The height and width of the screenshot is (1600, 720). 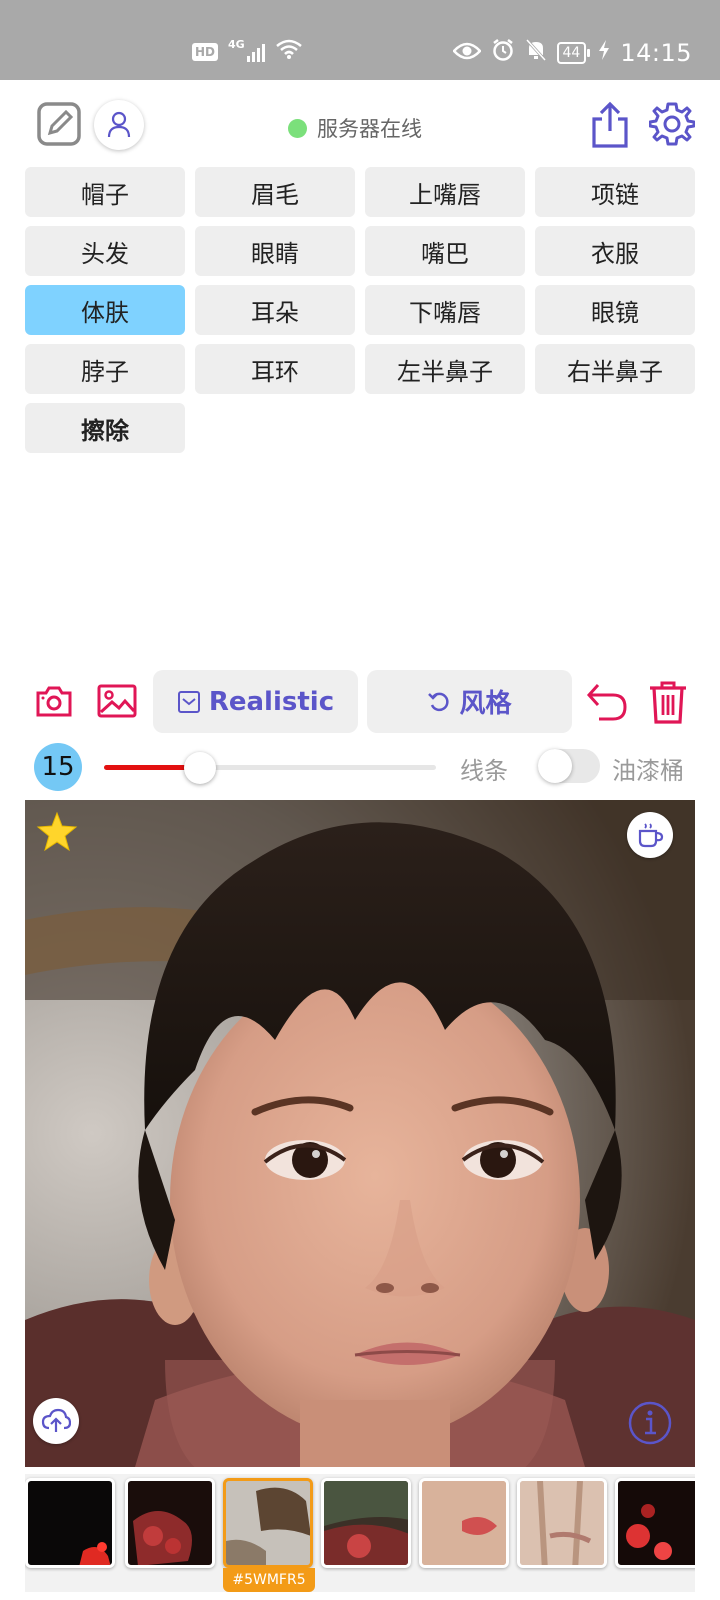 What do you see at coordinates (648, 771) in the screenshot?
I see `bucket-mode-label: 油漆桶` at bounding box center [648, 771].